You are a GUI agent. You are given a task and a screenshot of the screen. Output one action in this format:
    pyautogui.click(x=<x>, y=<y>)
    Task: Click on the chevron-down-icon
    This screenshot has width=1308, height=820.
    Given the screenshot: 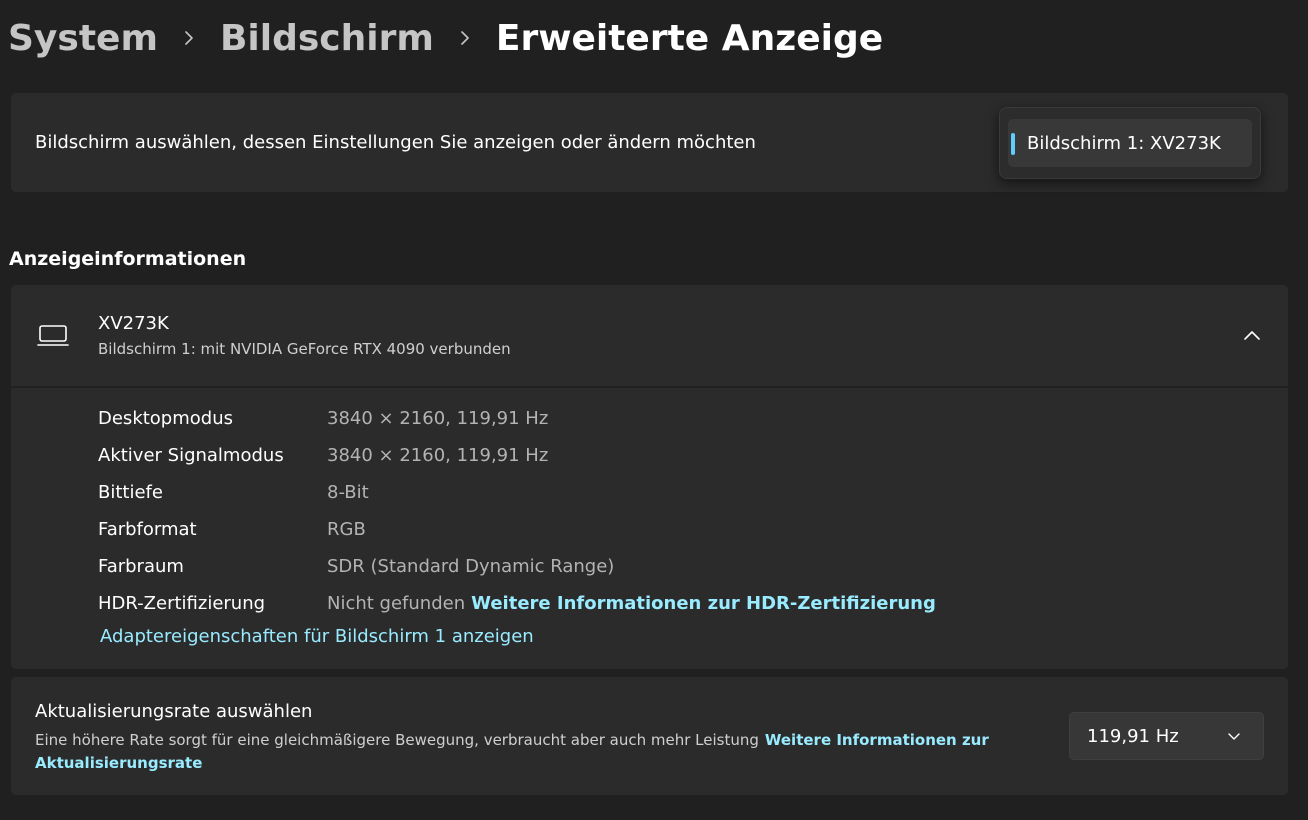 What is the action you would take?
    pyautogui.click(x=1234, y=736)
    